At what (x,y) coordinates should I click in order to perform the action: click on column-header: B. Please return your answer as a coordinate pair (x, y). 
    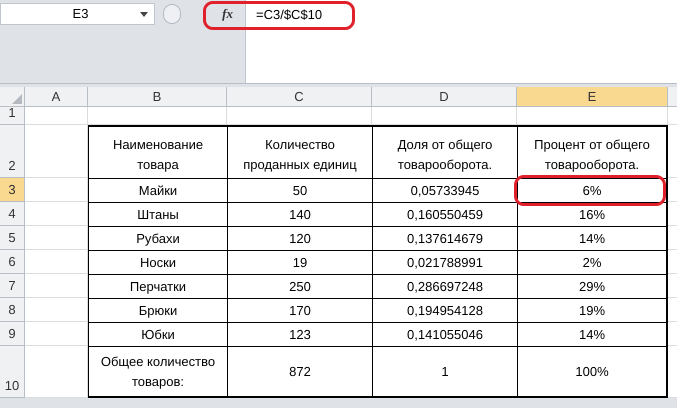
    Looking at the image, I should click on (157, 97).